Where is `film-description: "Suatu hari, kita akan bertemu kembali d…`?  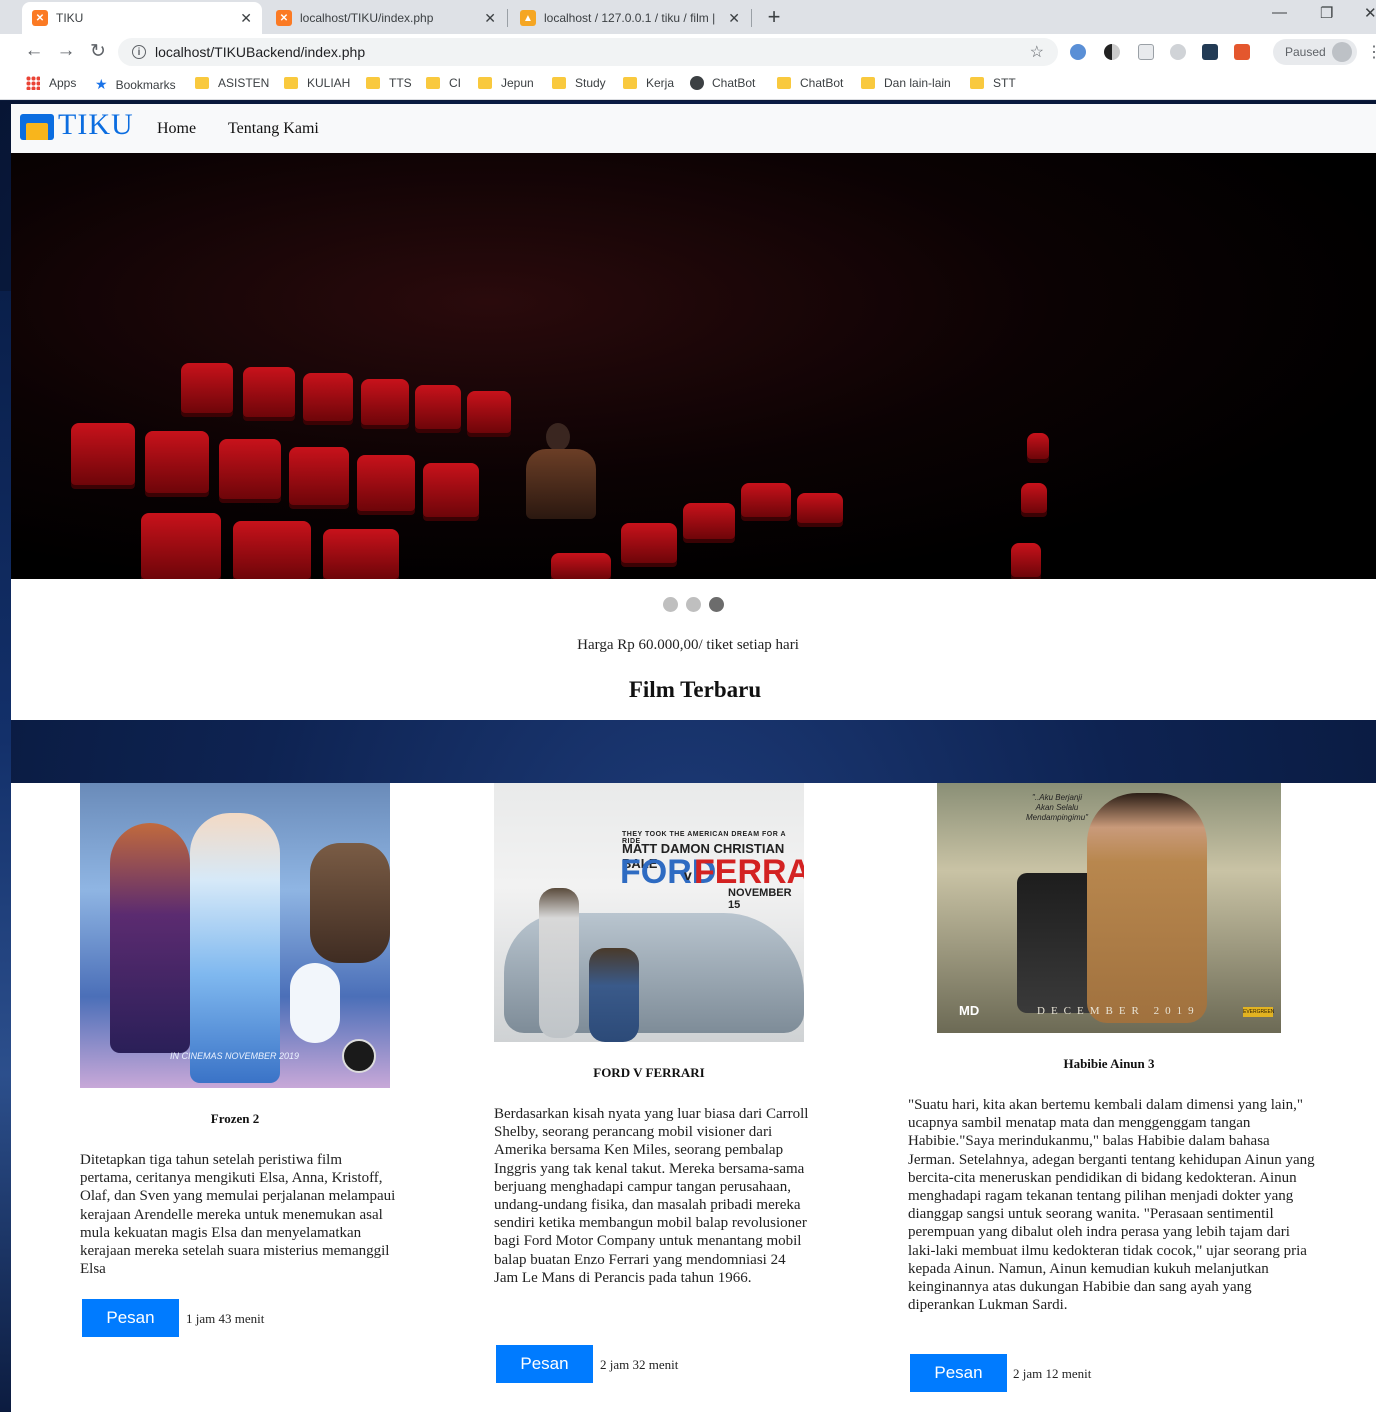 film-description: "Suatu hari, kita akan bertemu kembali d… is located at coordinates (1111, 1205).